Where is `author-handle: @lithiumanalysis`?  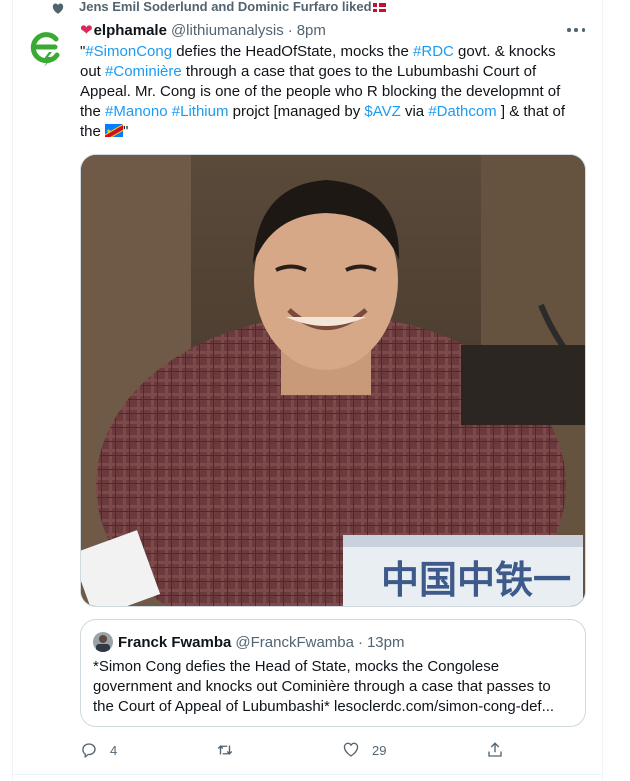
author-handle: @lithiumanalysis is located at coordinates (227, 30).